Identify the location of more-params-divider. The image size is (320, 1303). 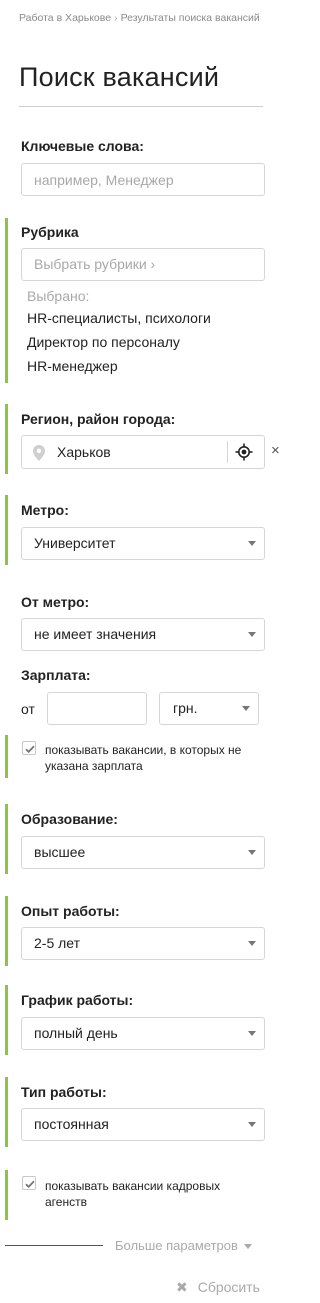
(54, 1245).